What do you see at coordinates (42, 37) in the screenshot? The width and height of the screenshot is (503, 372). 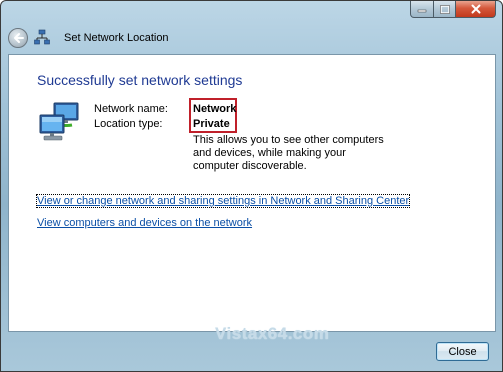 I see `network-icon` at bounding box center [42, 37].